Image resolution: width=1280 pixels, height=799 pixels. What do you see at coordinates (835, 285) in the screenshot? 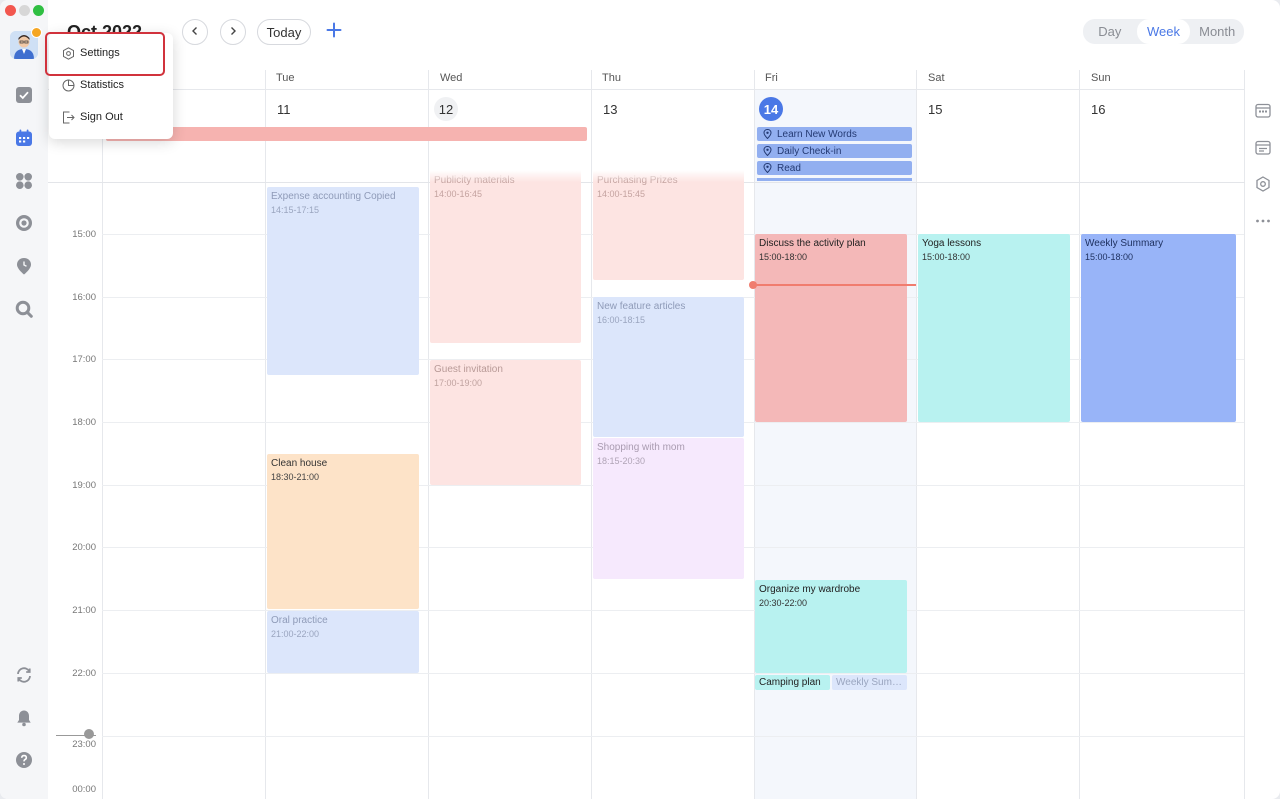
I see `current-time-line` at bounding box center [835, 285].